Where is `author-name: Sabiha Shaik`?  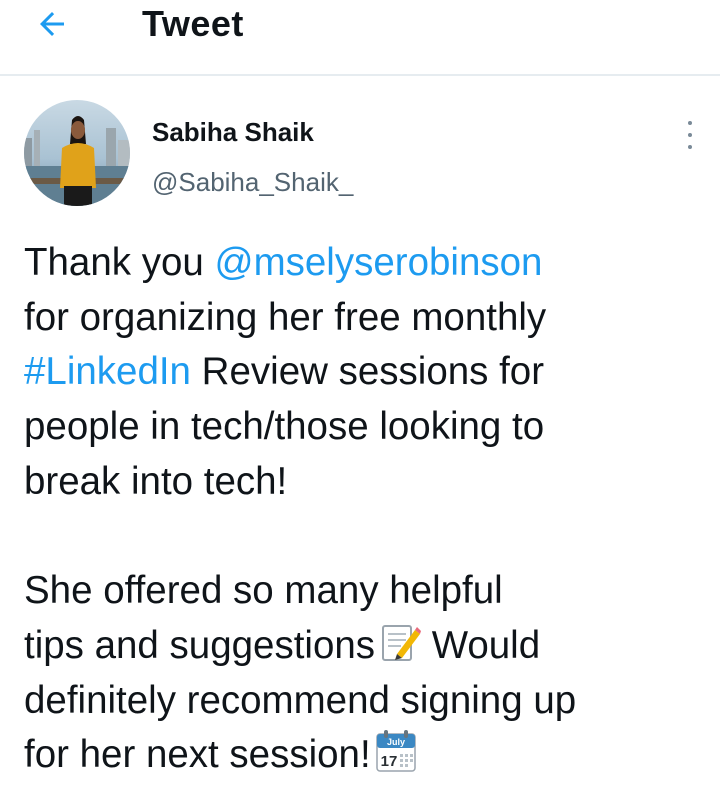 author-name: Sabiha Shaik is located at coordinates (233, 132).